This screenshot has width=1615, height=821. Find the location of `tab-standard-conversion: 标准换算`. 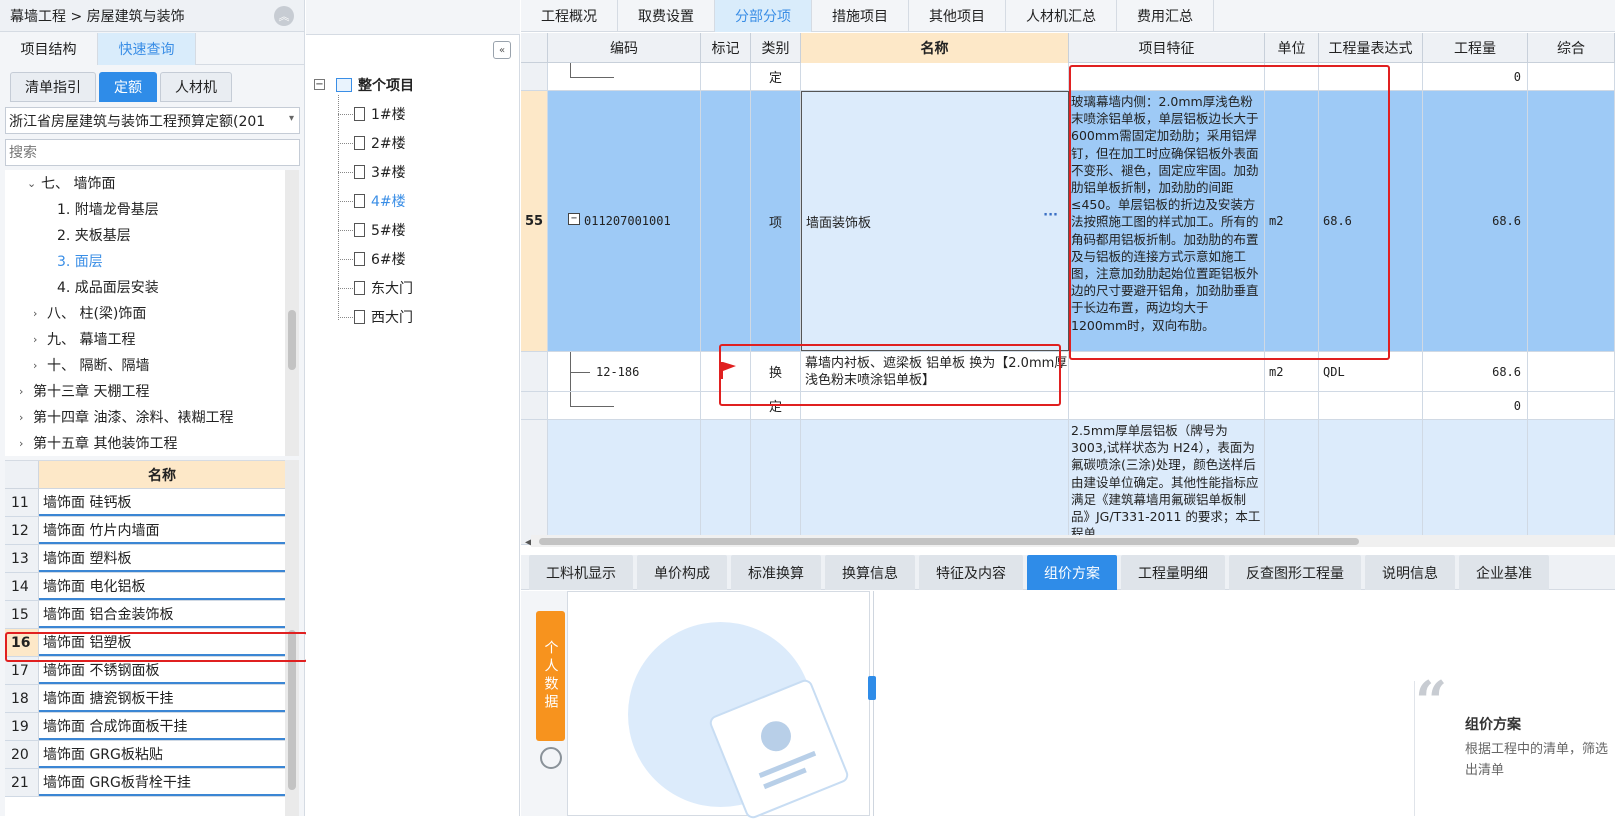

tab-standard-conversion: 标准换算 is located at coordinates (776, 572).